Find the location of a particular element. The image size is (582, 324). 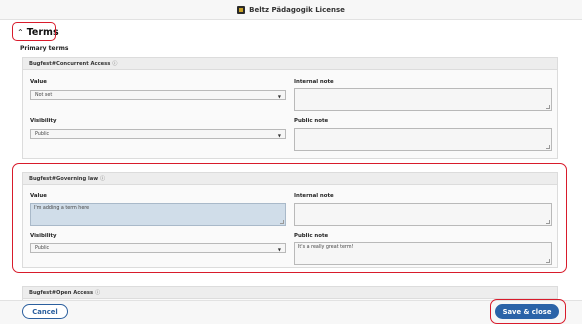

term-card-header: Bugfest#Concurrent Access ⓘ is located at coordinates (290, 64).